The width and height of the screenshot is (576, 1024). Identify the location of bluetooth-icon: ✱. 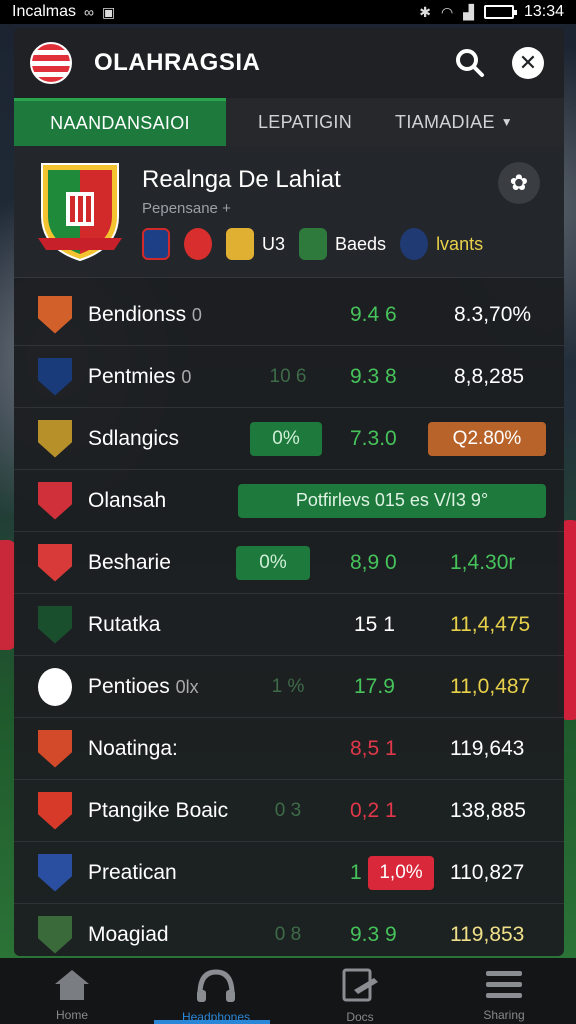
(425, 11).